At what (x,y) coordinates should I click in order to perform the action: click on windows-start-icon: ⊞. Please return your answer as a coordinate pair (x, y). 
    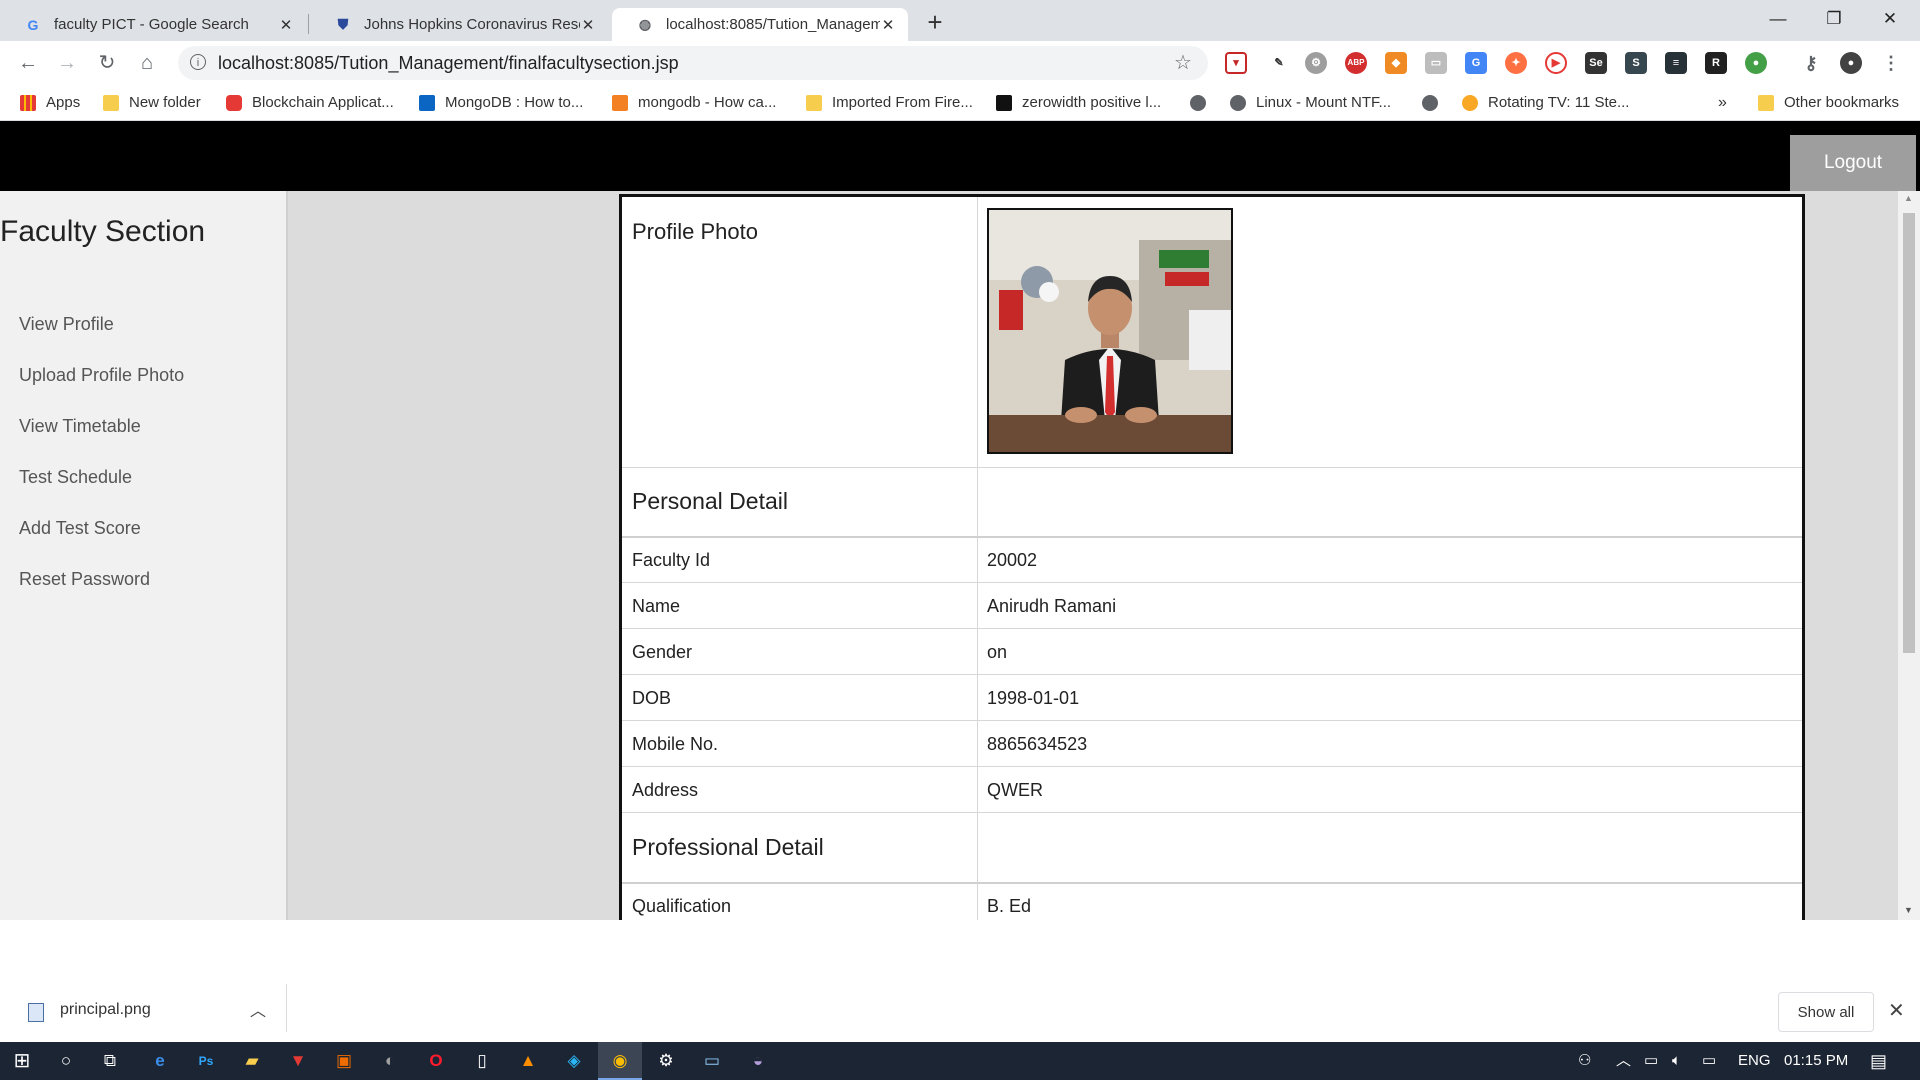
    Looking at the image, I should click on (22, 1061).